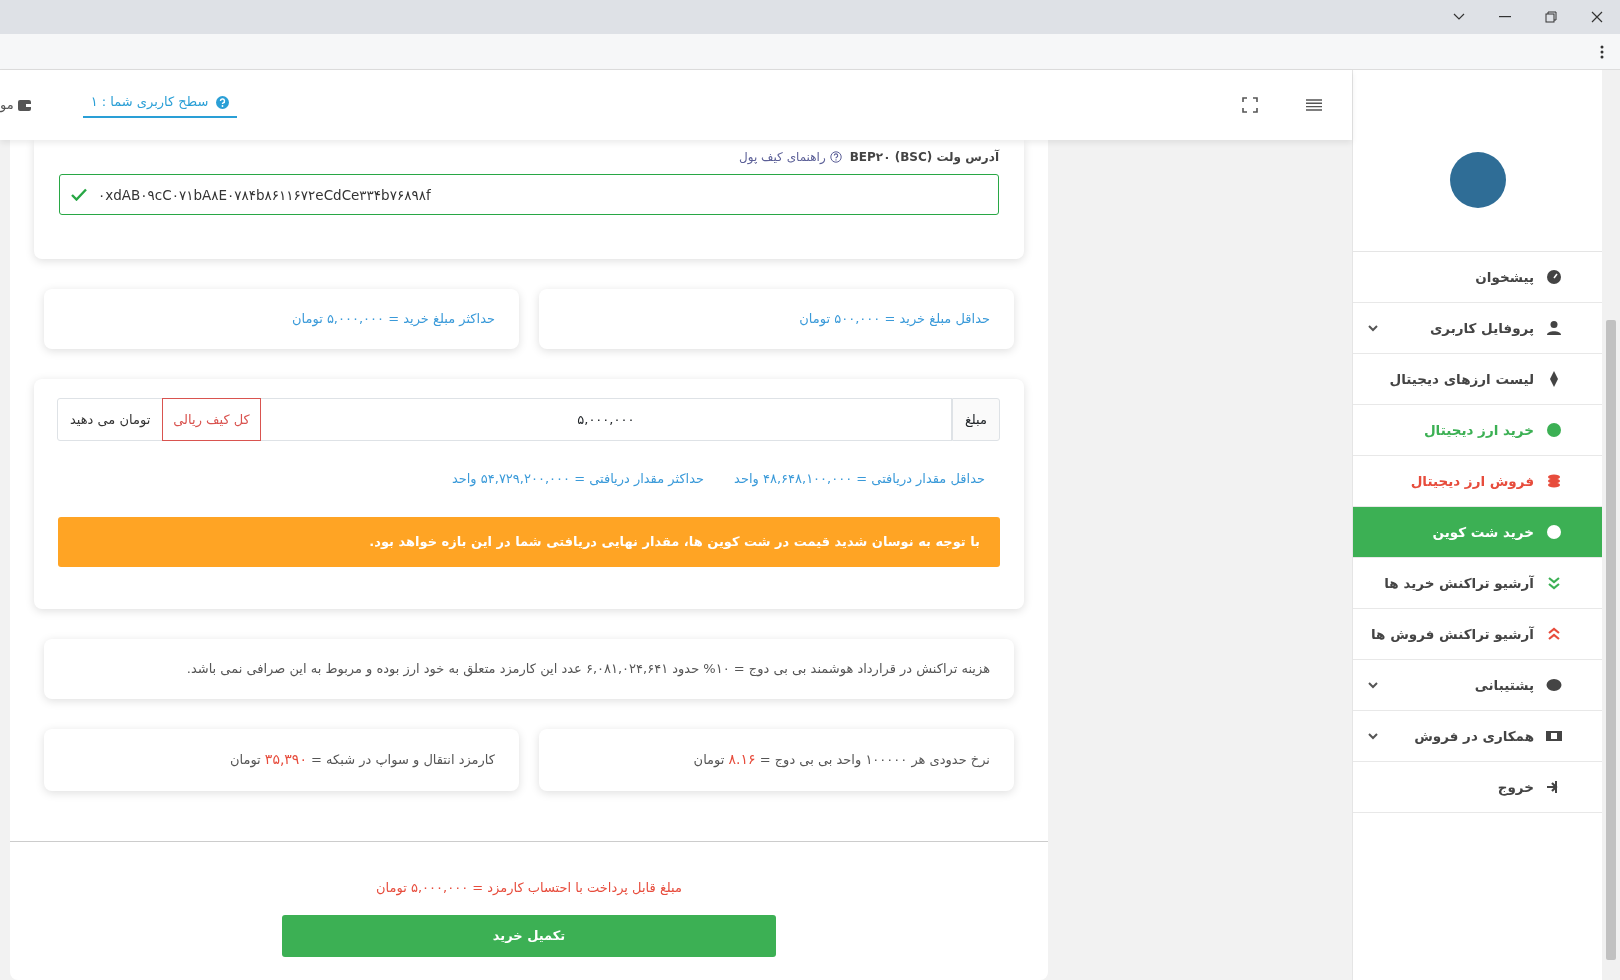 Image resolution: width=1620 pixels, height=980 pixels. What do you see at coordinates (894, 319) in the screenshot?
I see `limit-text: حداقل مبلغ خرید = ۵۰۰,۰۰۰ تومان` at bounding box center [894, 319].